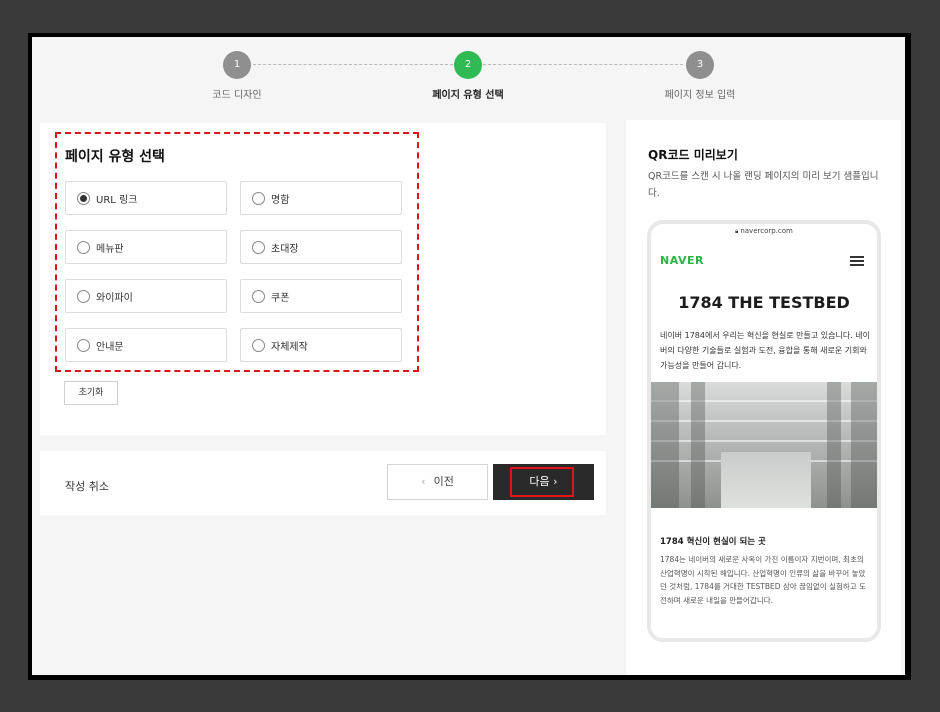 This screenshot has width=940, height=712. I want to click on phone-subheading: 1784 혁신이 현실이 되는 곳, so click(713, 542).